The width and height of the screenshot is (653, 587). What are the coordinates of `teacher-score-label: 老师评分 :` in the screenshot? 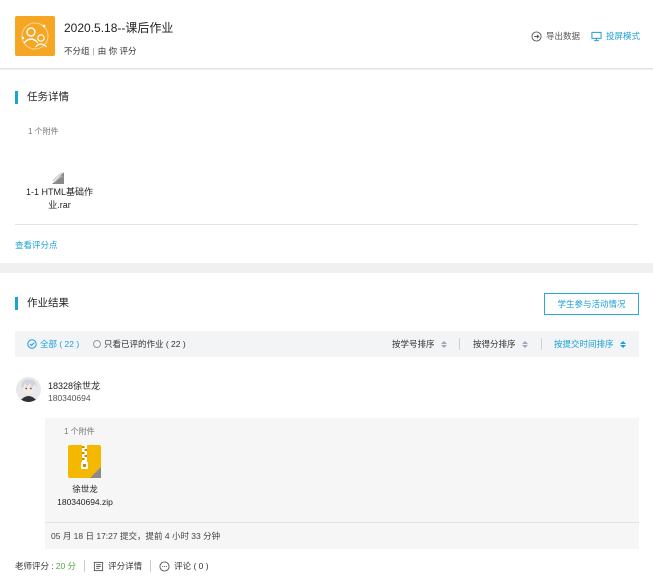 It's located at (34, 566).